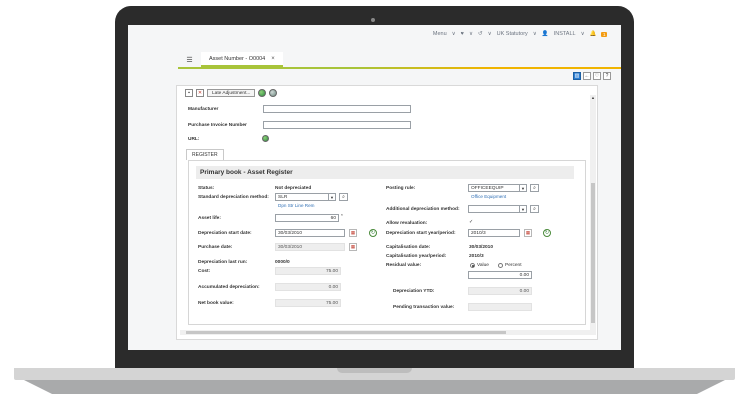  What do you see at coordinates (307, 218) in the screenshot?
I see `life-input: 60` at bounding box center [307, 218].